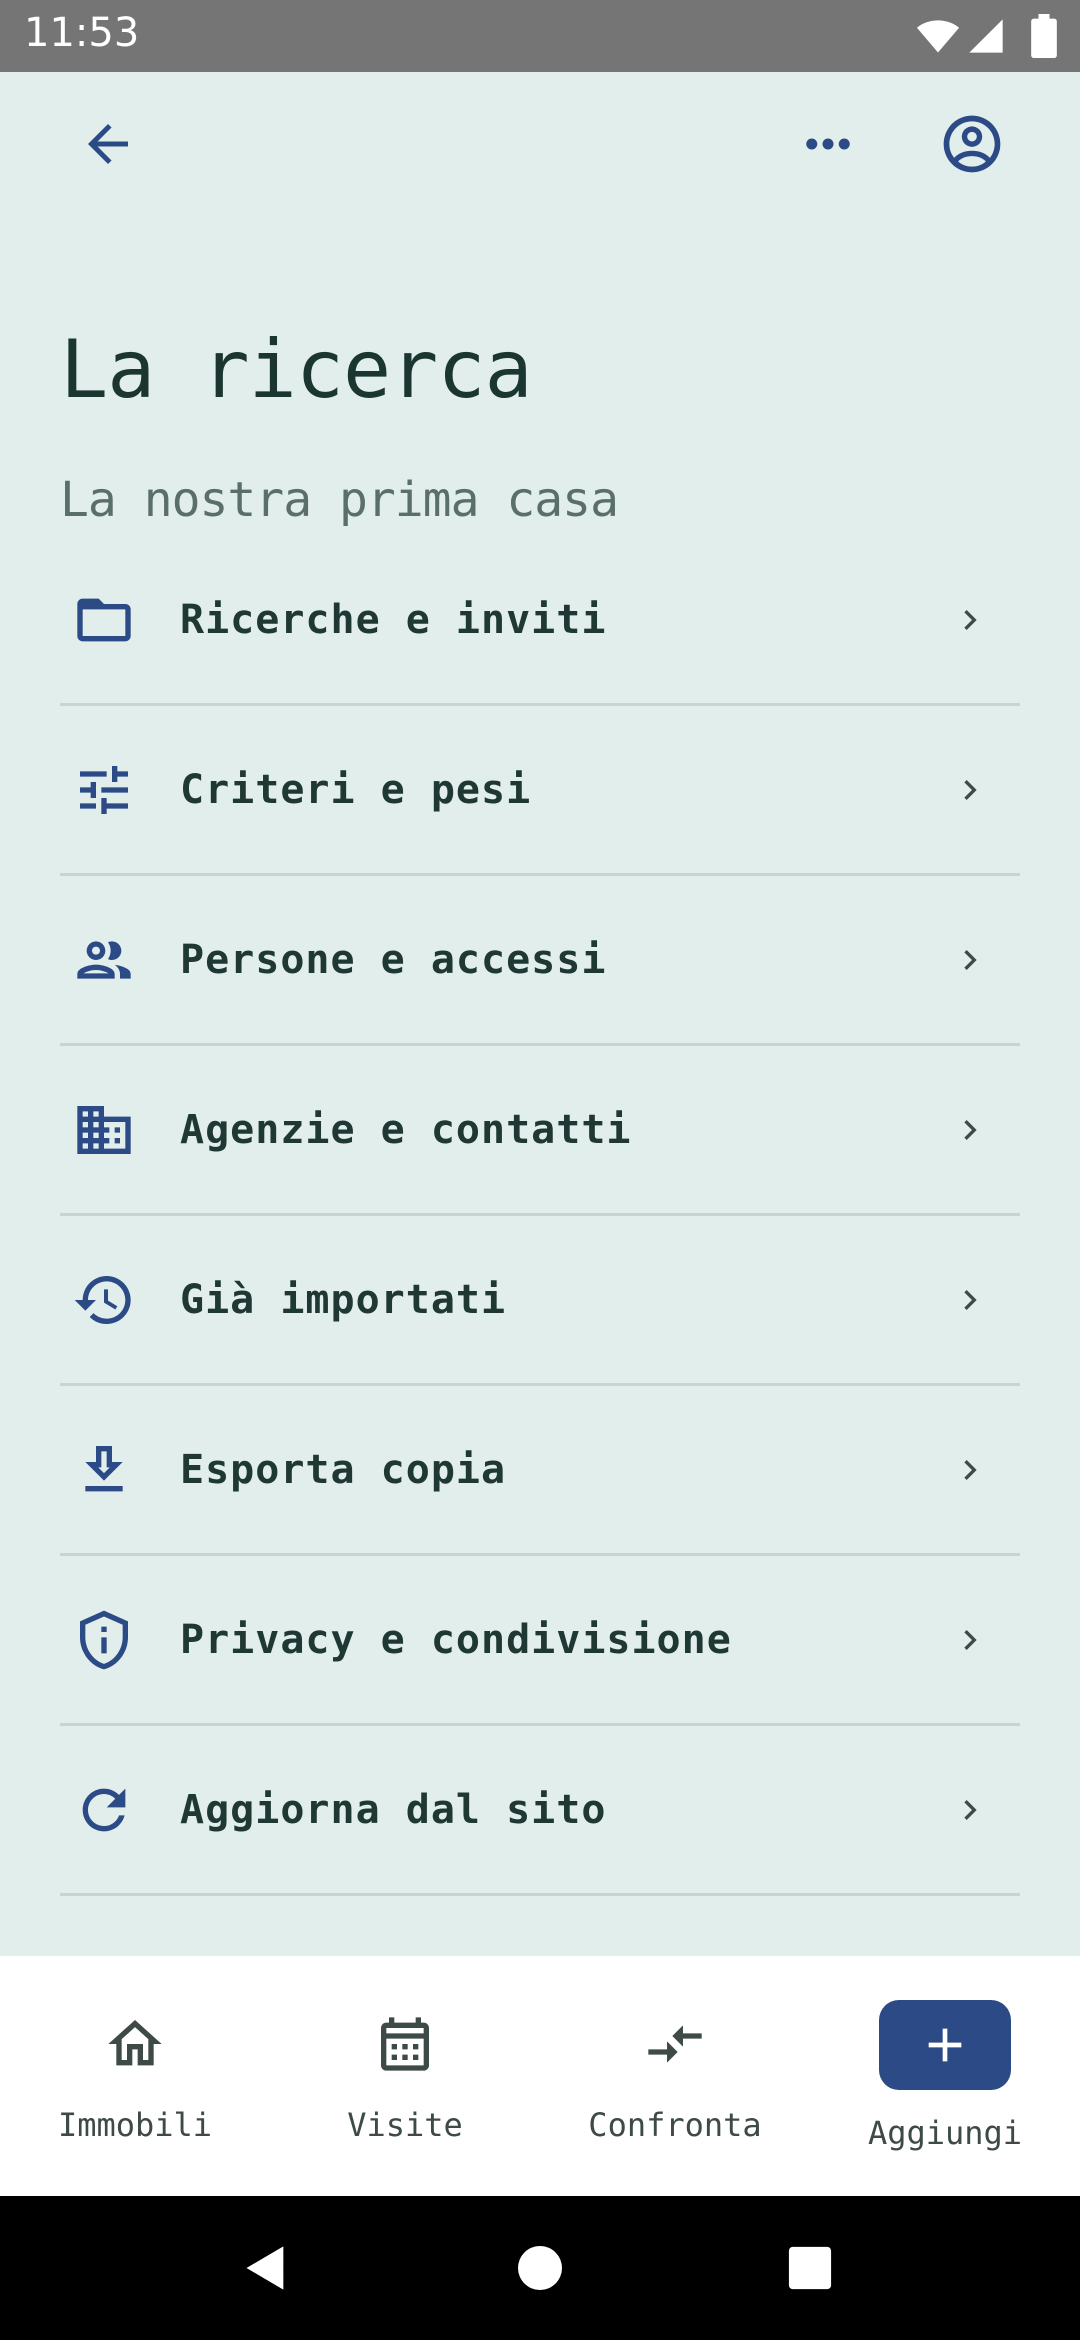  Describe the element at coordinates (456, 1639) in the screenshot. I see `menu-item-label: Privacy e condivisione` at that location.